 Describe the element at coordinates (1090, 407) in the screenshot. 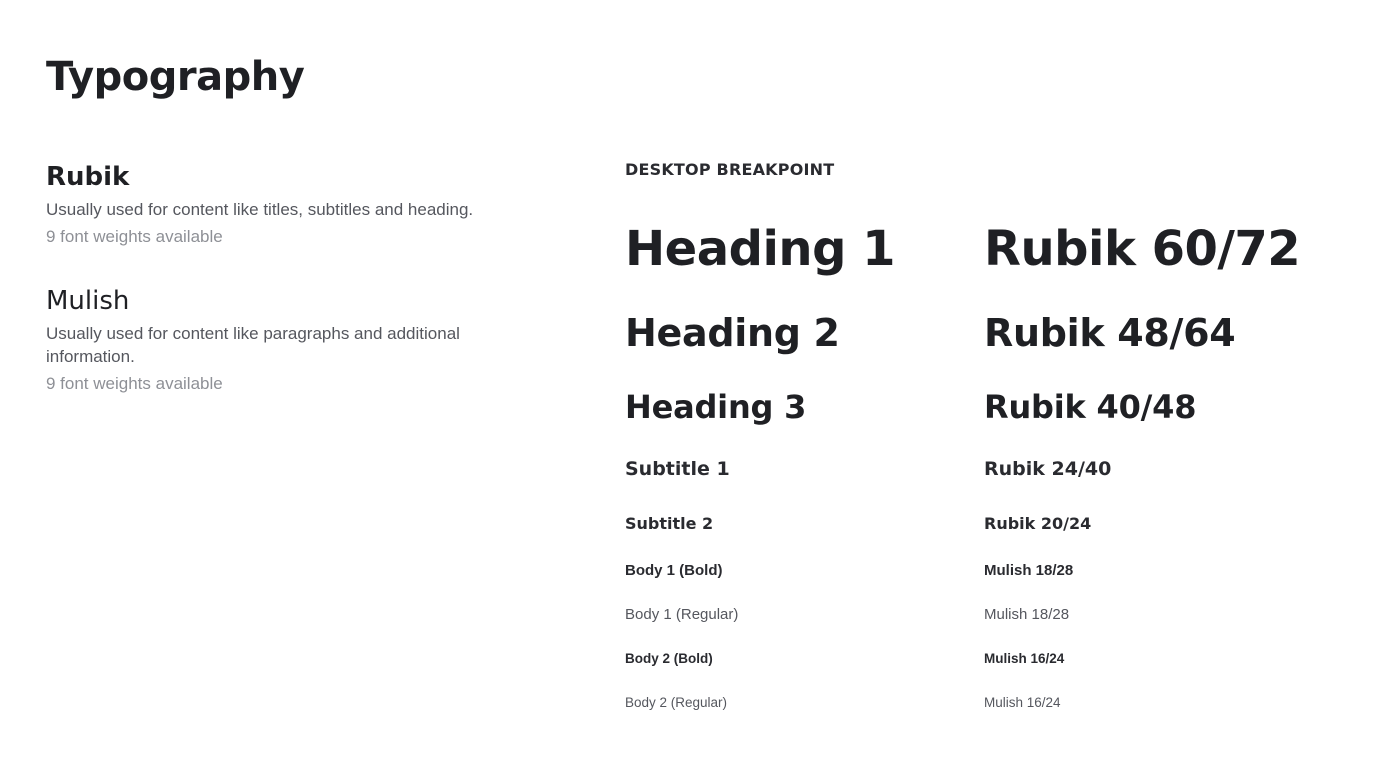

I see `type-style-spec: Rubik 40/48` at that location.